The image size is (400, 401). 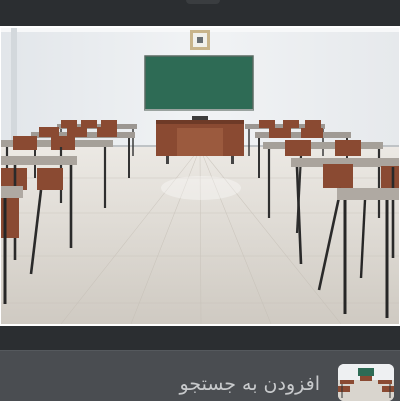 I want to click on separator, so click(x=200, y=338).